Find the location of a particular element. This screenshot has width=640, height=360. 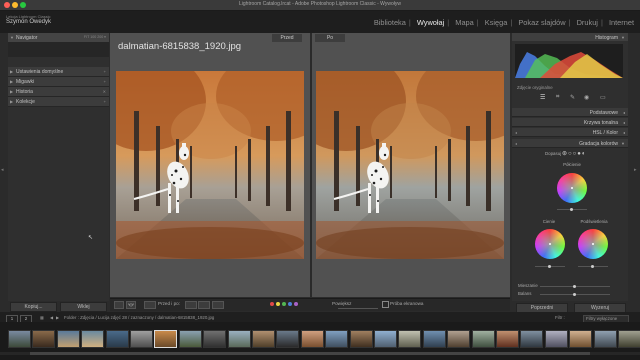

tone-curve-header: Krzywa tonalna ◂ is located at coordinates (570, 122).